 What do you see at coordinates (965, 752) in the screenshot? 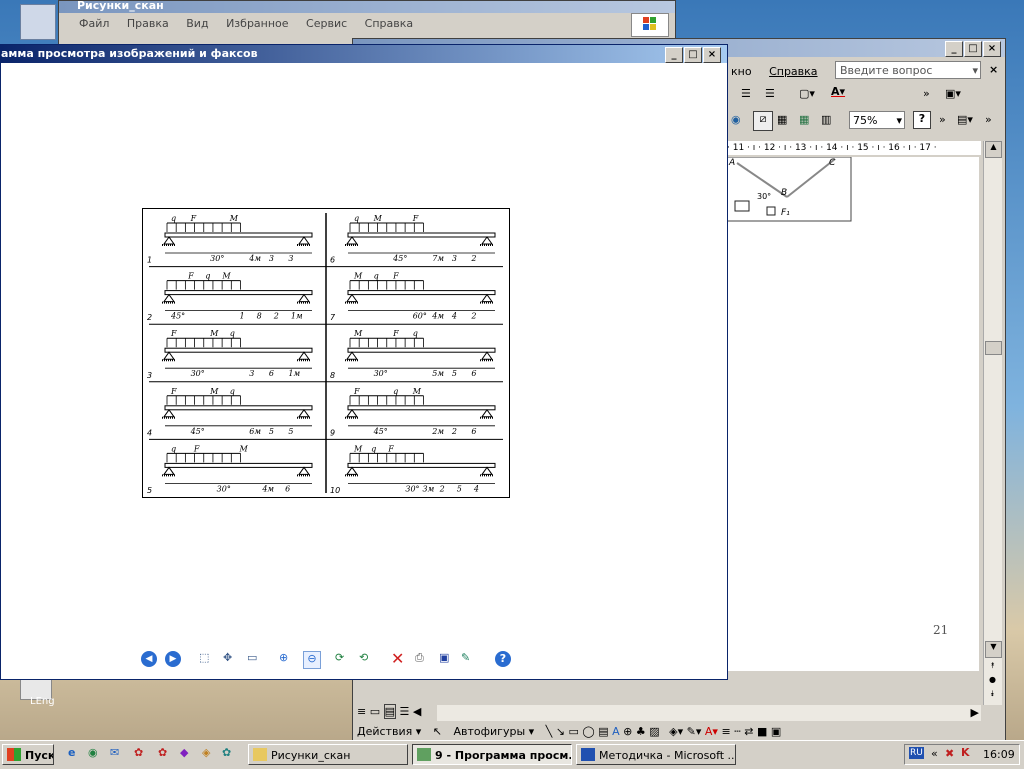
I see `antivirus-icon: K` at bounding box center [965, 752].